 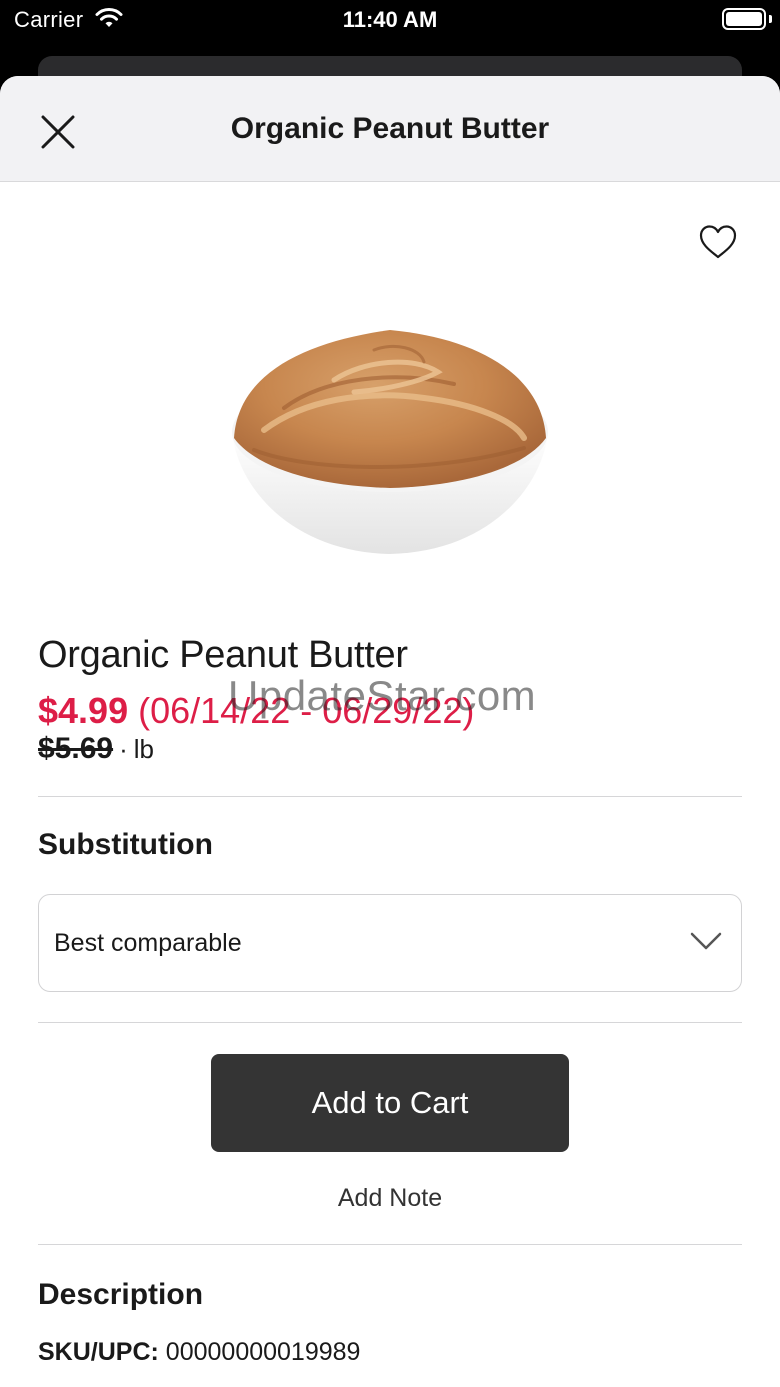 I want to click on clock: 11:40 AM, so click(x=390, y=19).